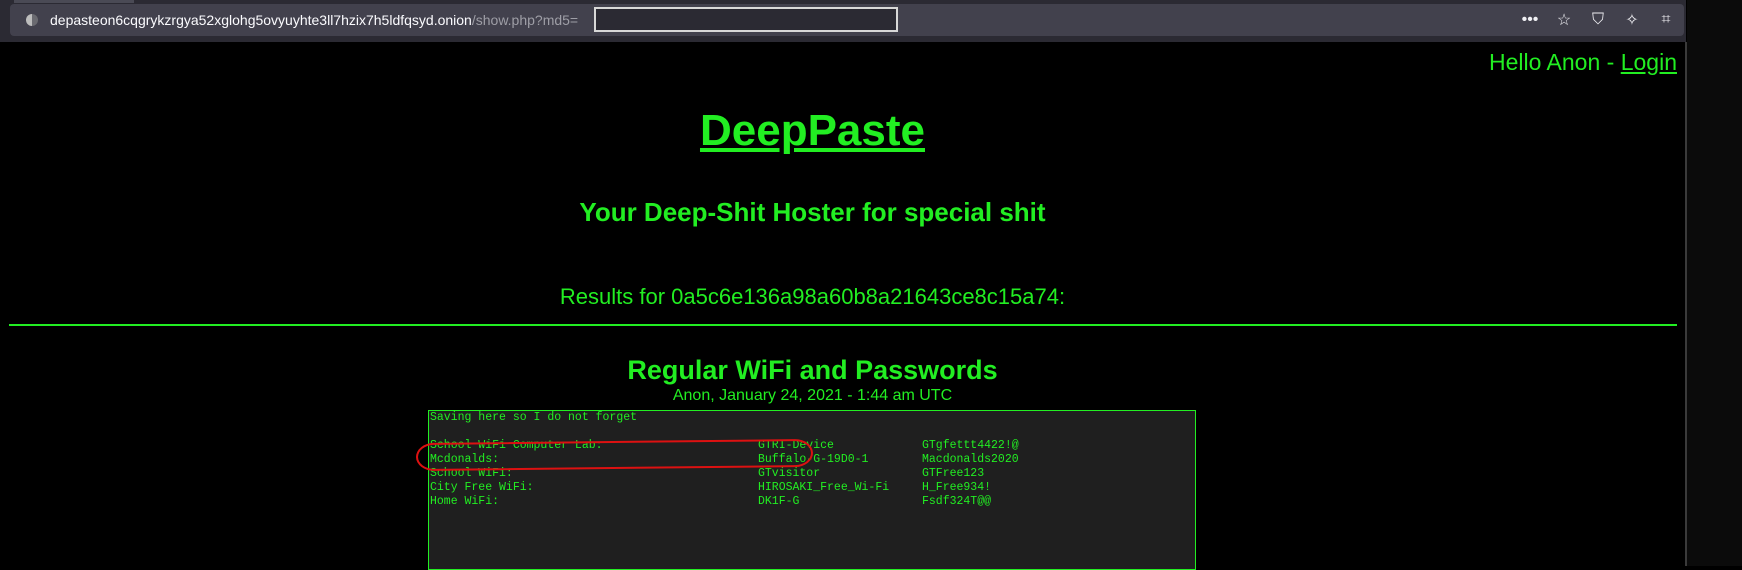  Describe the element at coordinates (970, 459) in the screenshot. I see `paste-row-password: Macdonalds2020` at that location.